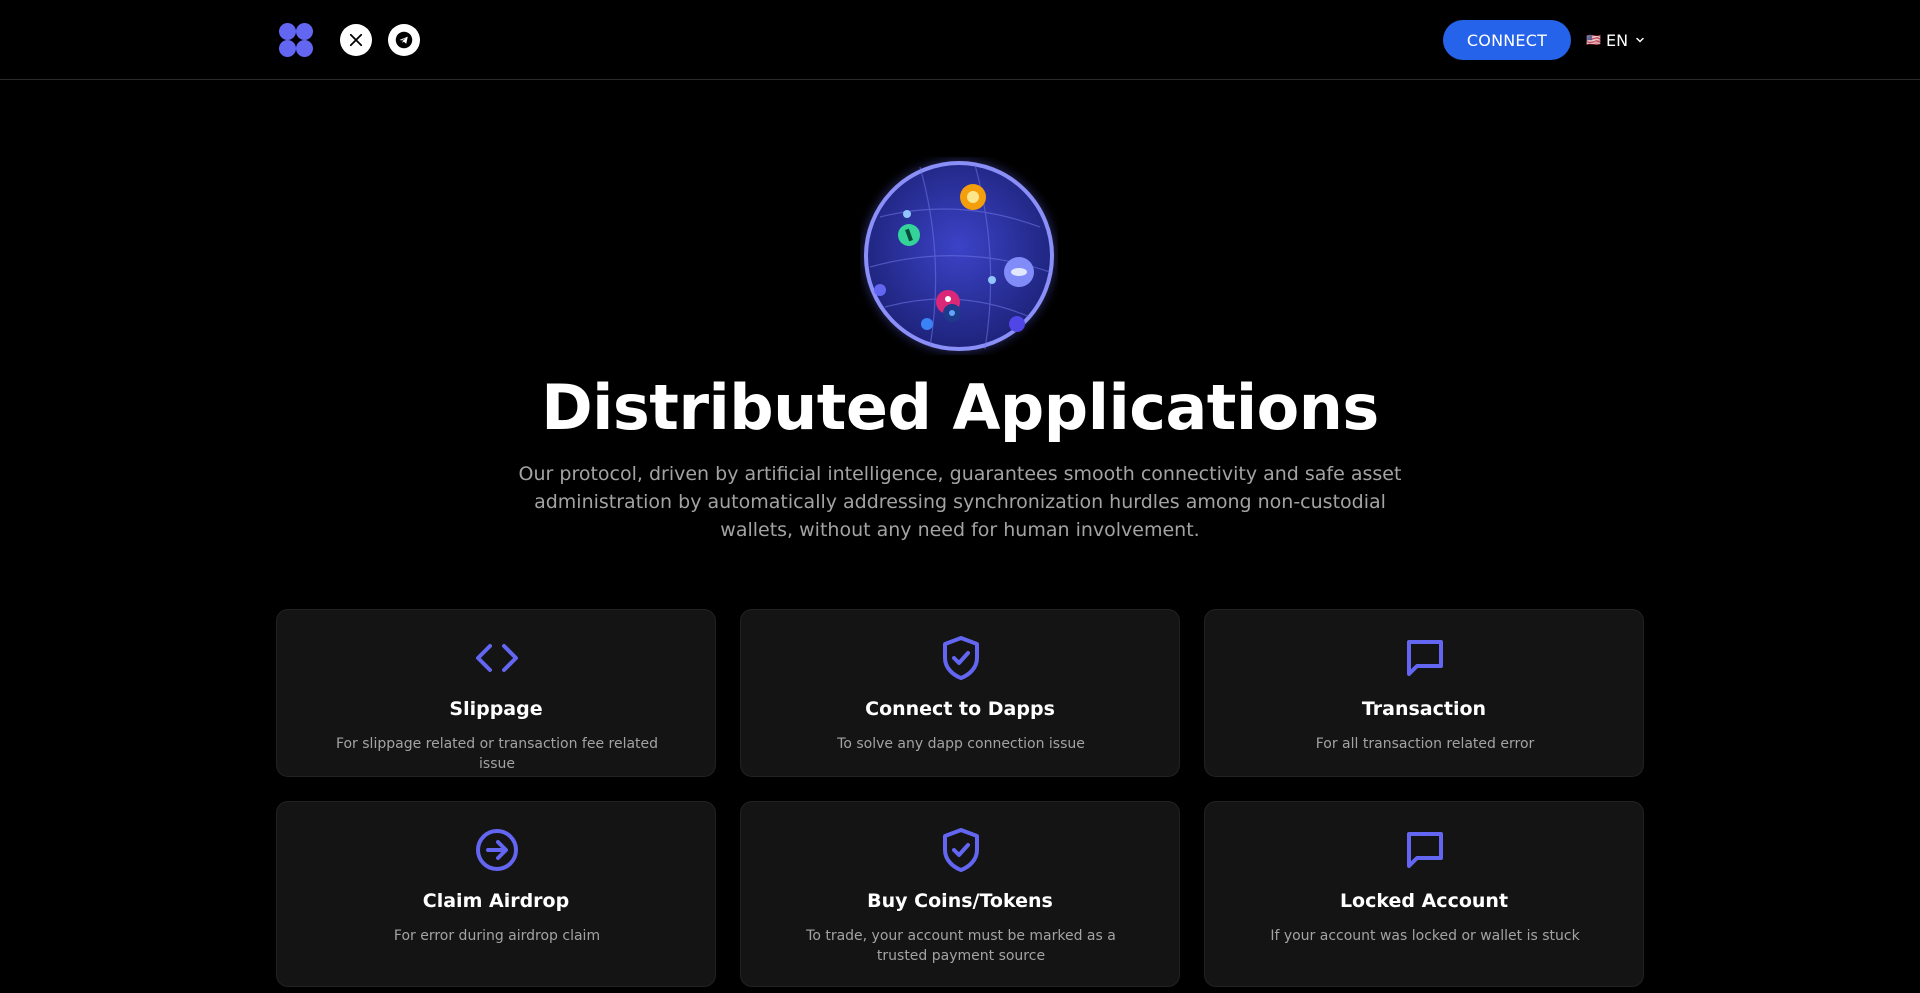 This screenshot has height=993, width=1920. I want to click on logo-icon, so click(296, 40).